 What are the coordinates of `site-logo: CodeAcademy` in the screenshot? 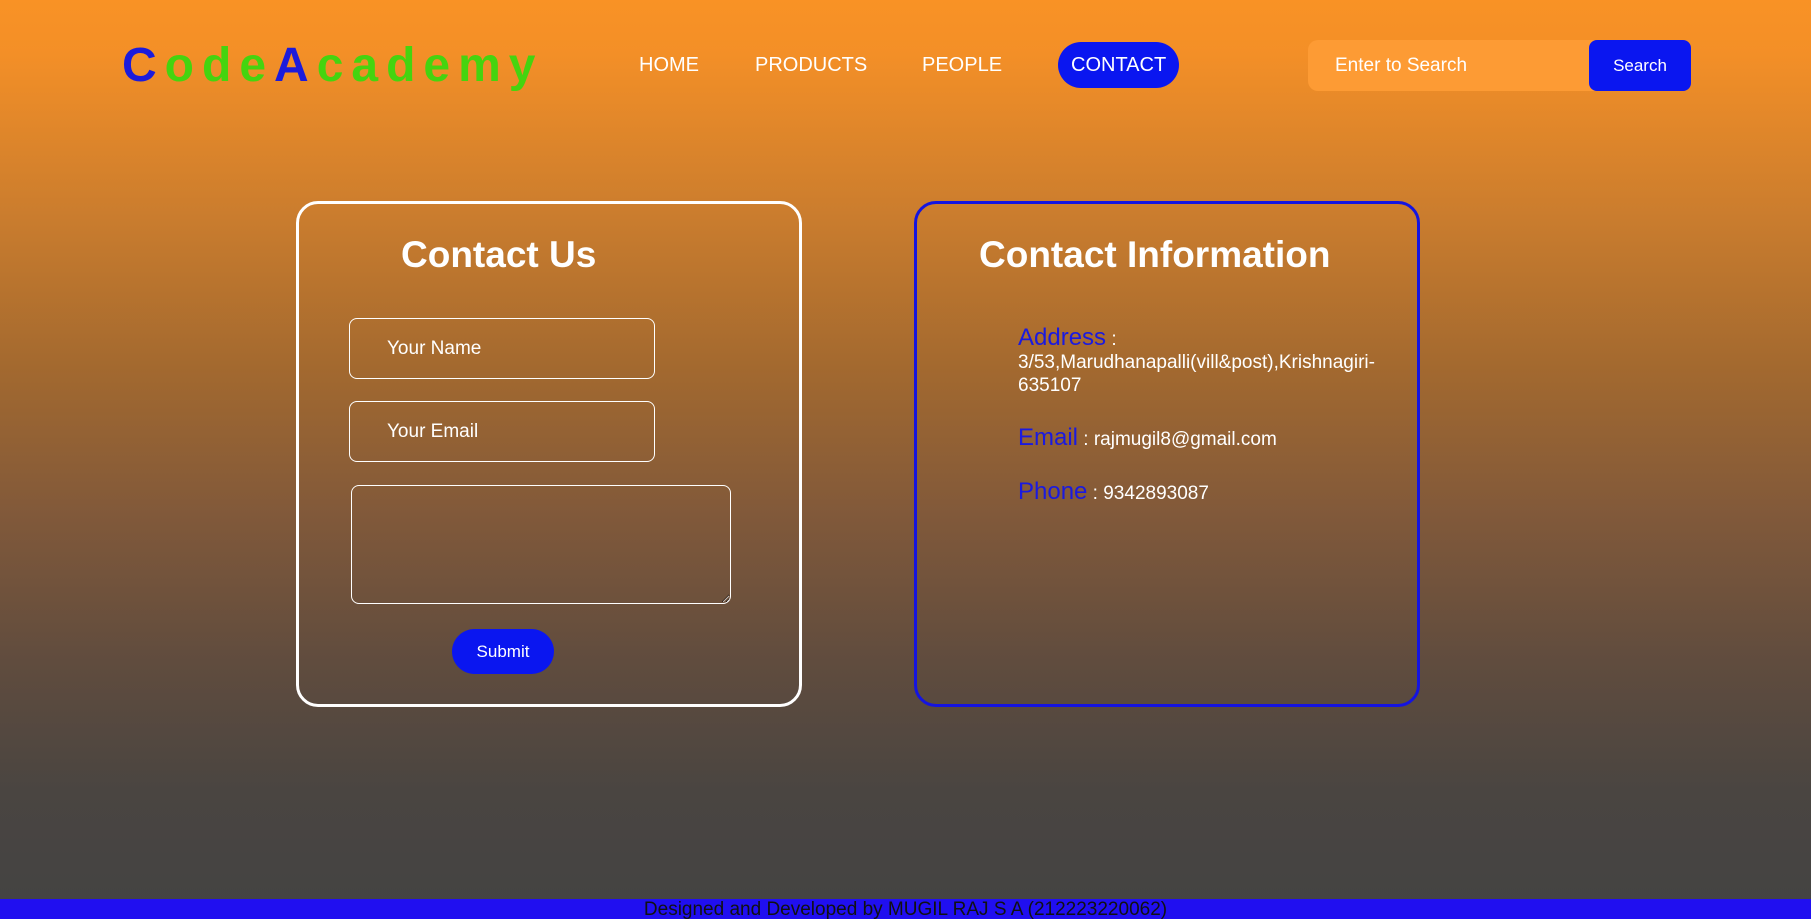 It's located at (332, 66).